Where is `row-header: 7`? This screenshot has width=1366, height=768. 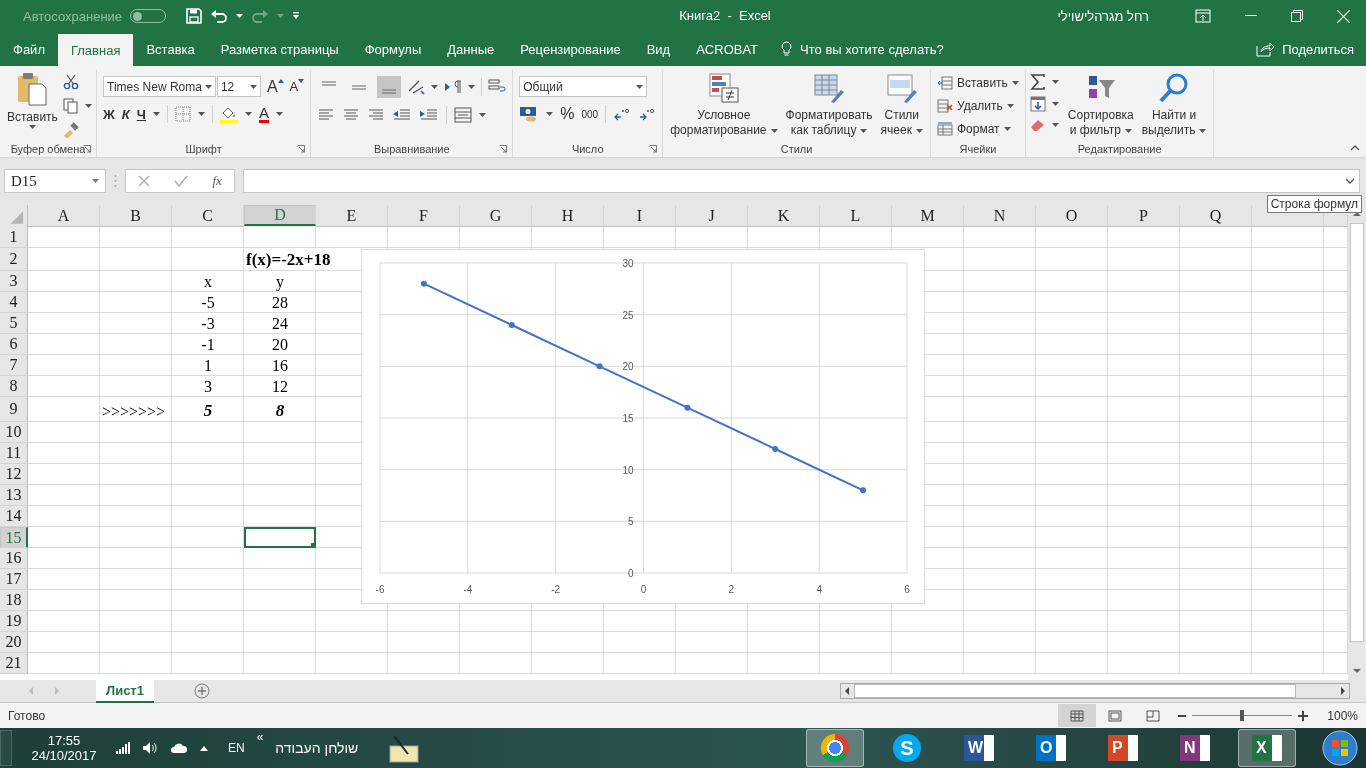 row-header: 7 is located at coordinates (14, 365).